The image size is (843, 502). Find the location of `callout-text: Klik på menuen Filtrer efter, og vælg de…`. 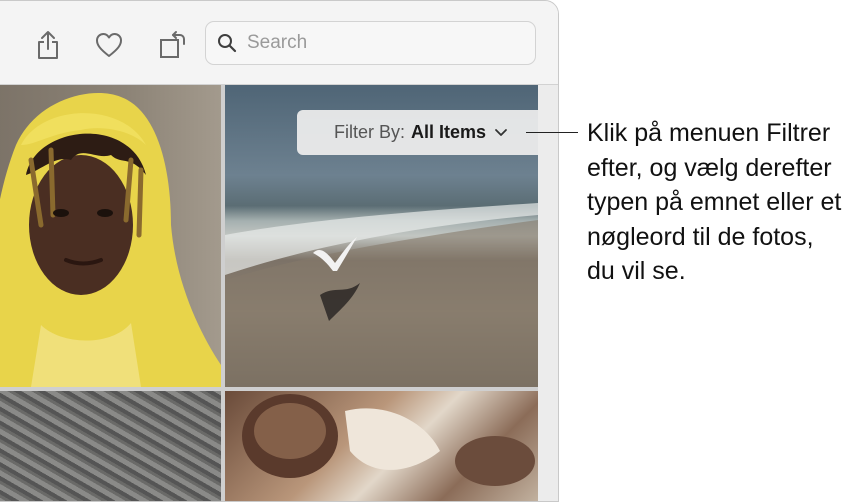

callout-text: Klik på menuen Filtrer efter, og vælg de… is located at coordinates (714, 202).